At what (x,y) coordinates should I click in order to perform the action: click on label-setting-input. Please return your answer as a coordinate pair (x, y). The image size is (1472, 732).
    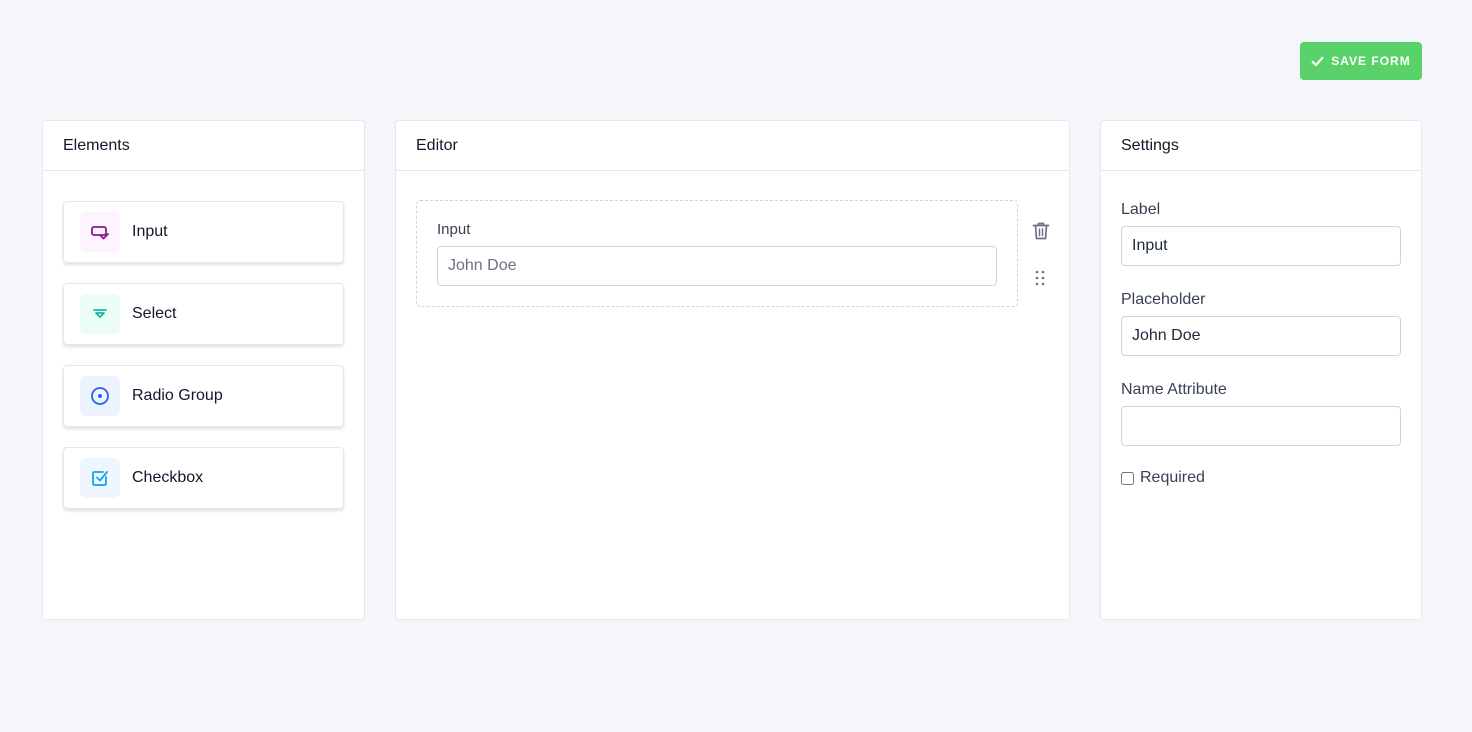
    Looking at the image, I should click on (1261, 246).